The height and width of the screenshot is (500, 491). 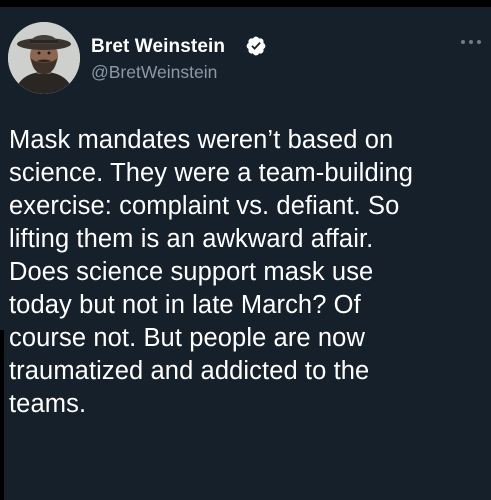 What do you see at coordinates (154, 72) in the screenshot?
I see `author-handle: @BretWeinstein` at bounding box center [154, 72].